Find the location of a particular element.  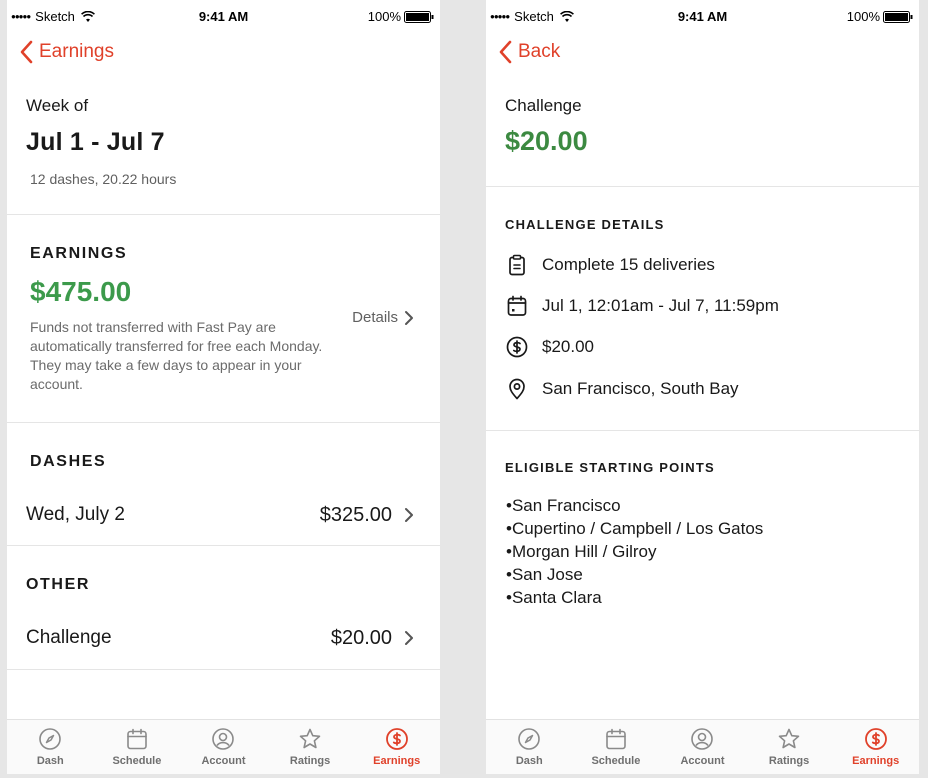

row-label: Challenge is located at coordinates (69, 637).